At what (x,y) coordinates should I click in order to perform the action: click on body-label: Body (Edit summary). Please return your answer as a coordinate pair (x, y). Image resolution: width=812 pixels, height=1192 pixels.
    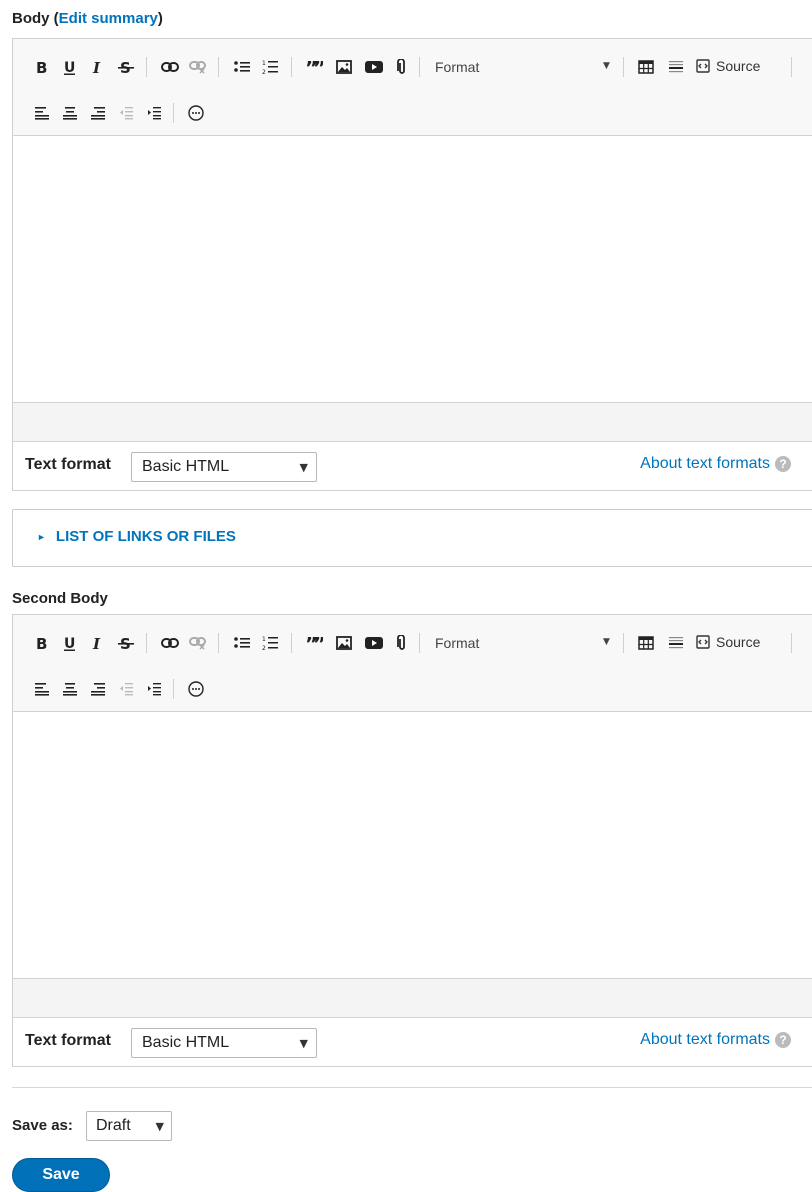
    Looking at the image, I should click on (87, 18).